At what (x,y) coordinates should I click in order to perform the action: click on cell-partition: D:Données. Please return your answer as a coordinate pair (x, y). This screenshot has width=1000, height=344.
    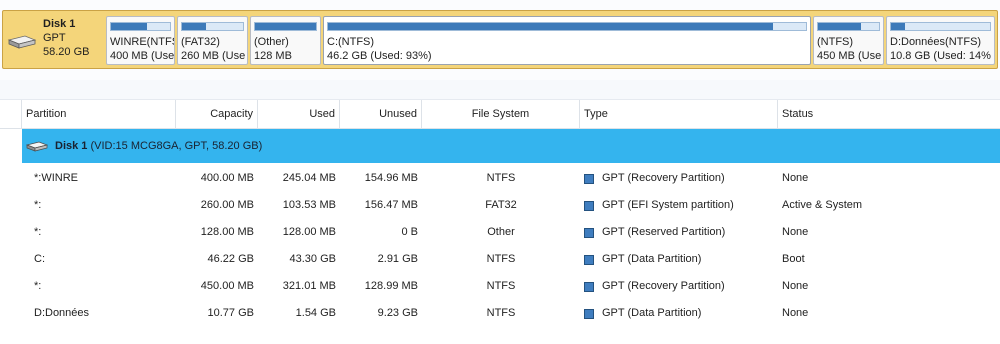
    Looking at the image, I should click on (62, 313).